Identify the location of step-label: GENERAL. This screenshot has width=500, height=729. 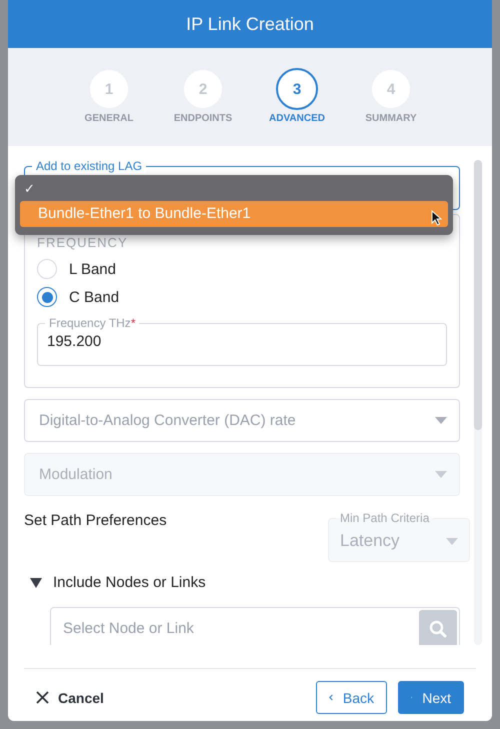
(109, 118).